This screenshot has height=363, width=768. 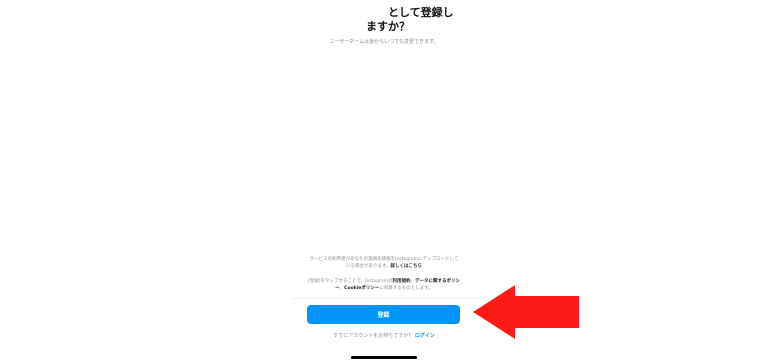 What do you see at coordinates (350, 281) in the screenshot?
I see `terms-prefix: [登録]をタップすることで、Instagramの` at bounding box center [350, 281].